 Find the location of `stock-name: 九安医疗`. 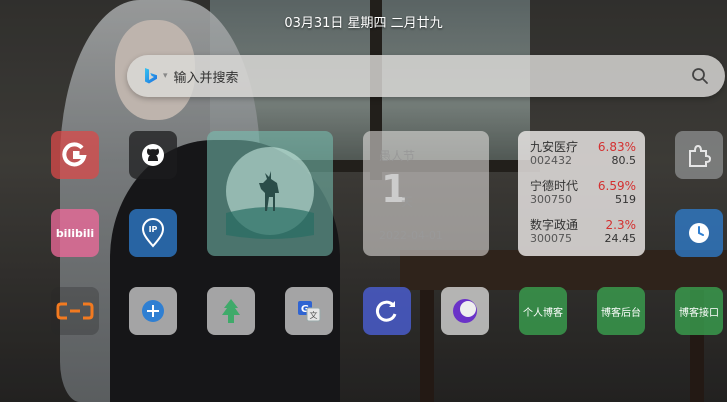

stock-name: 九安医疗 is located at coordinates (554, 147).